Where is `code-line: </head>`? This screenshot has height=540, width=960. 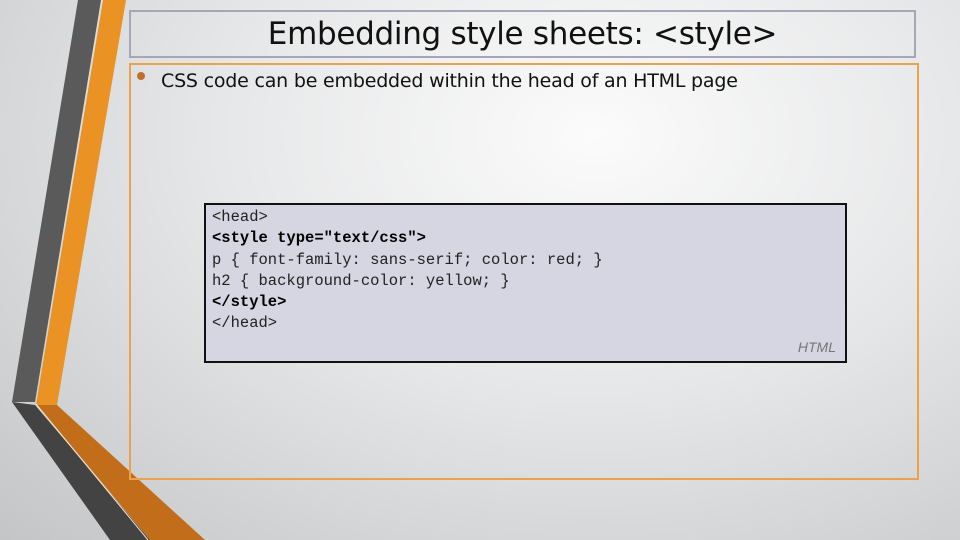 code-line: </head> is located at coordinates (245, 323).